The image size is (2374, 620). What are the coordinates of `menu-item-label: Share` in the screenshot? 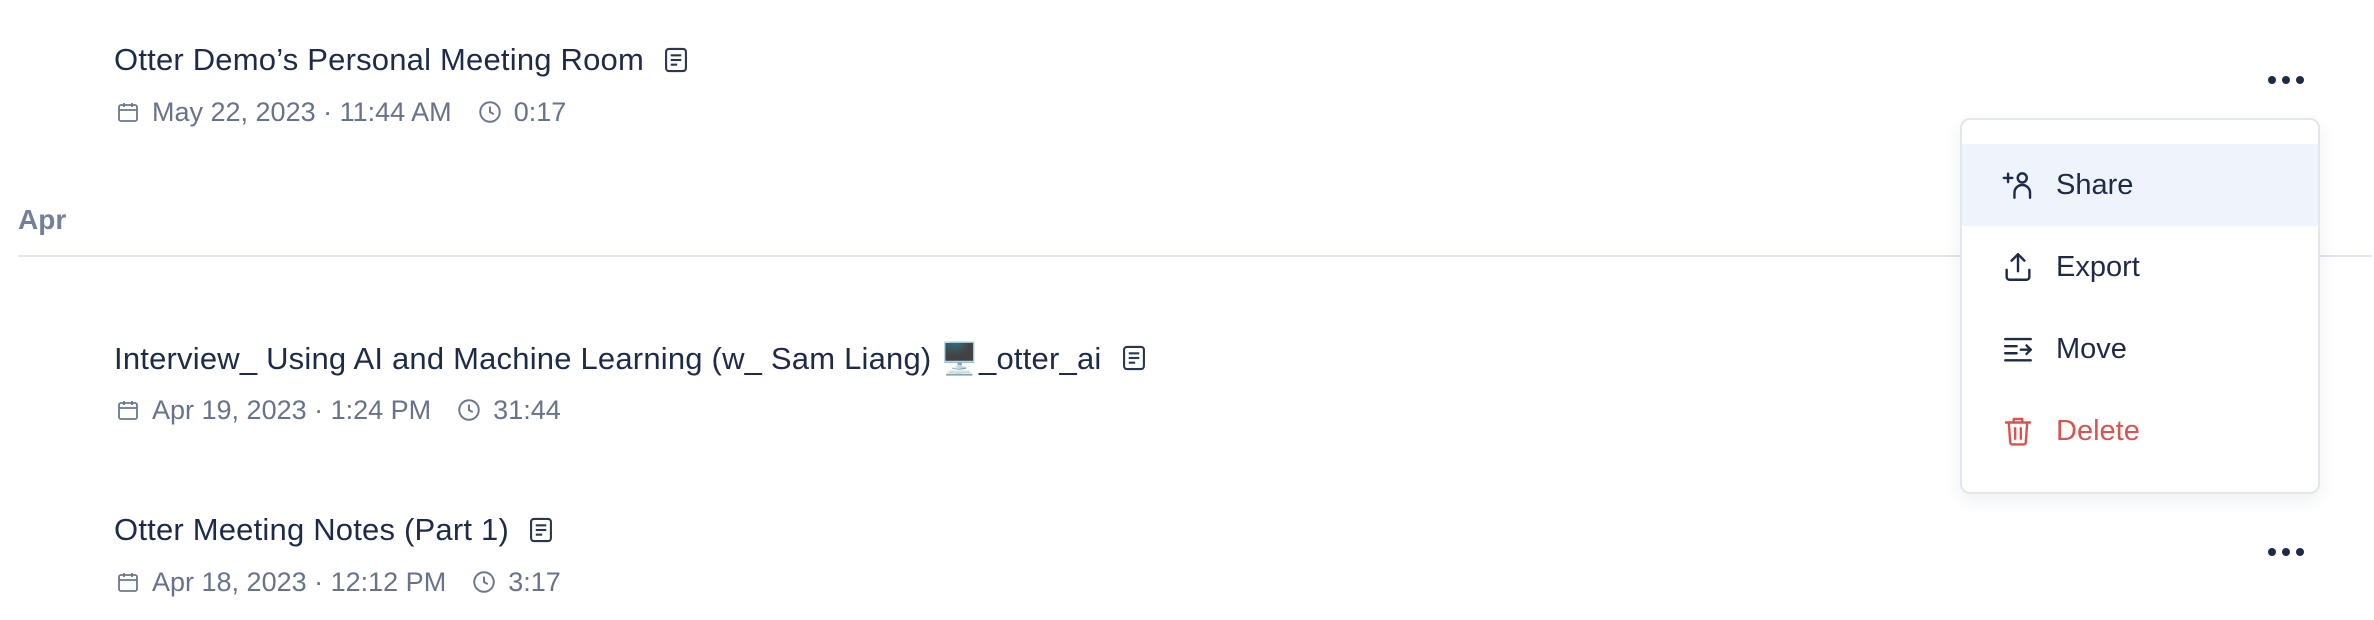 It's located at (2095, 184).